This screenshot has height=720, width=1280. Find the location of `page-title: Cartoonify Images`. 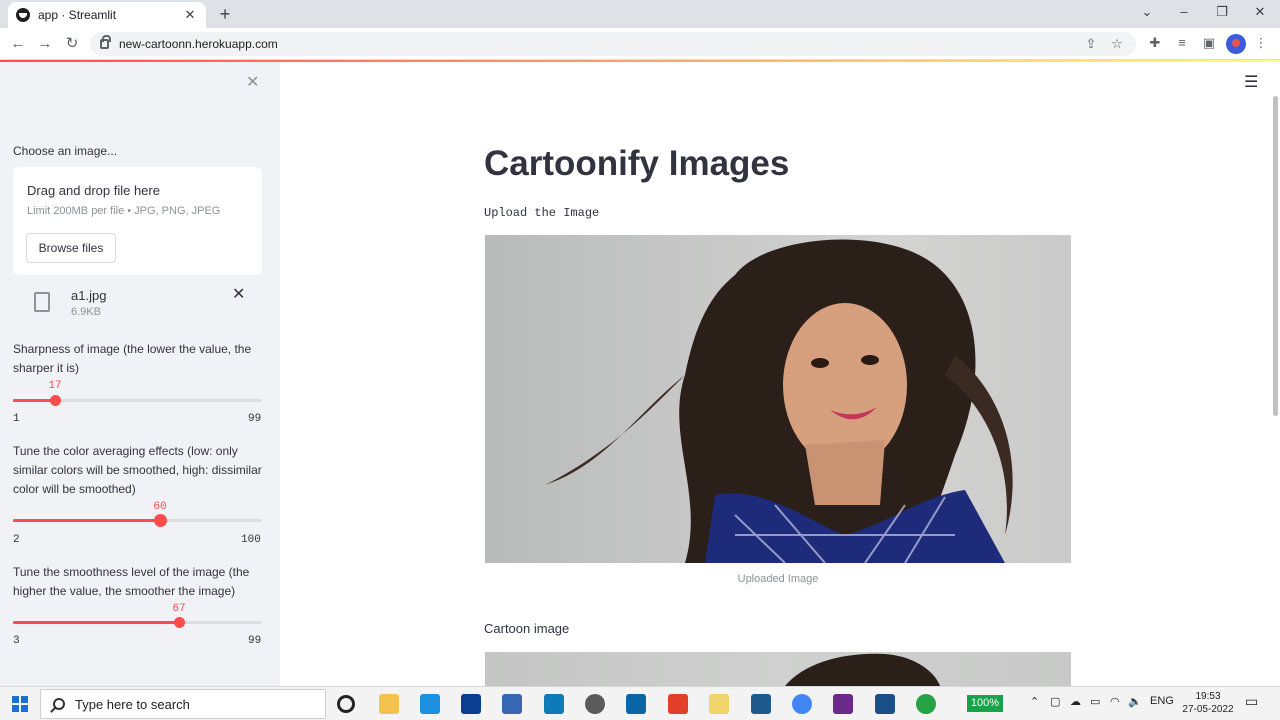

page-title: Cartoonify Images is located at coordinates (637, 163).